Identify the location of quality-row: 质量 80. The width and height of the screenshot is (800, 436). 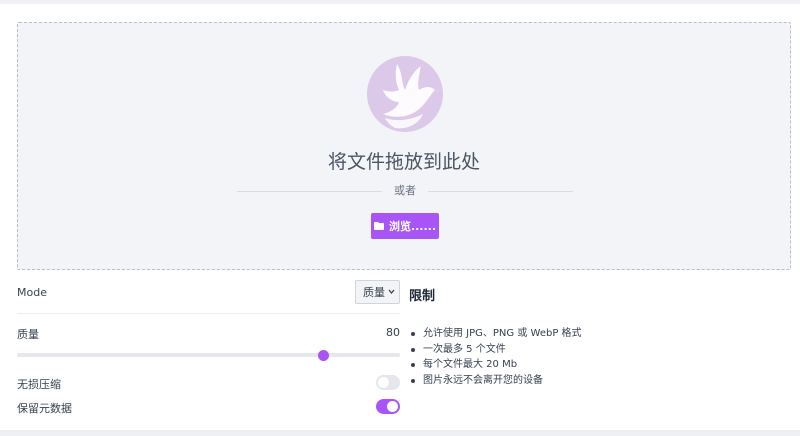
(208, 343).